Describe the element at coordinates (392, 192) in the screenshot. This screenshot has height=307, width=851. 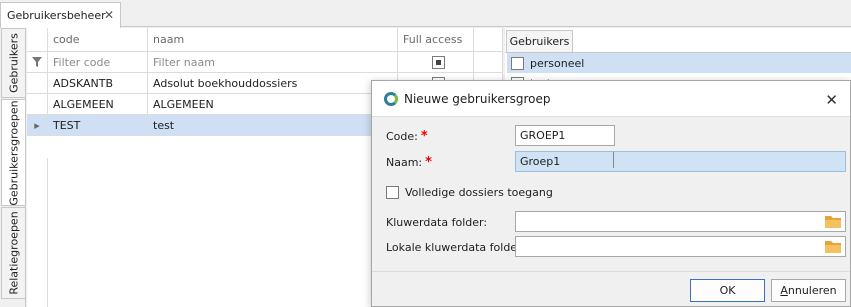
I see `full-access-checkbox` at that location.